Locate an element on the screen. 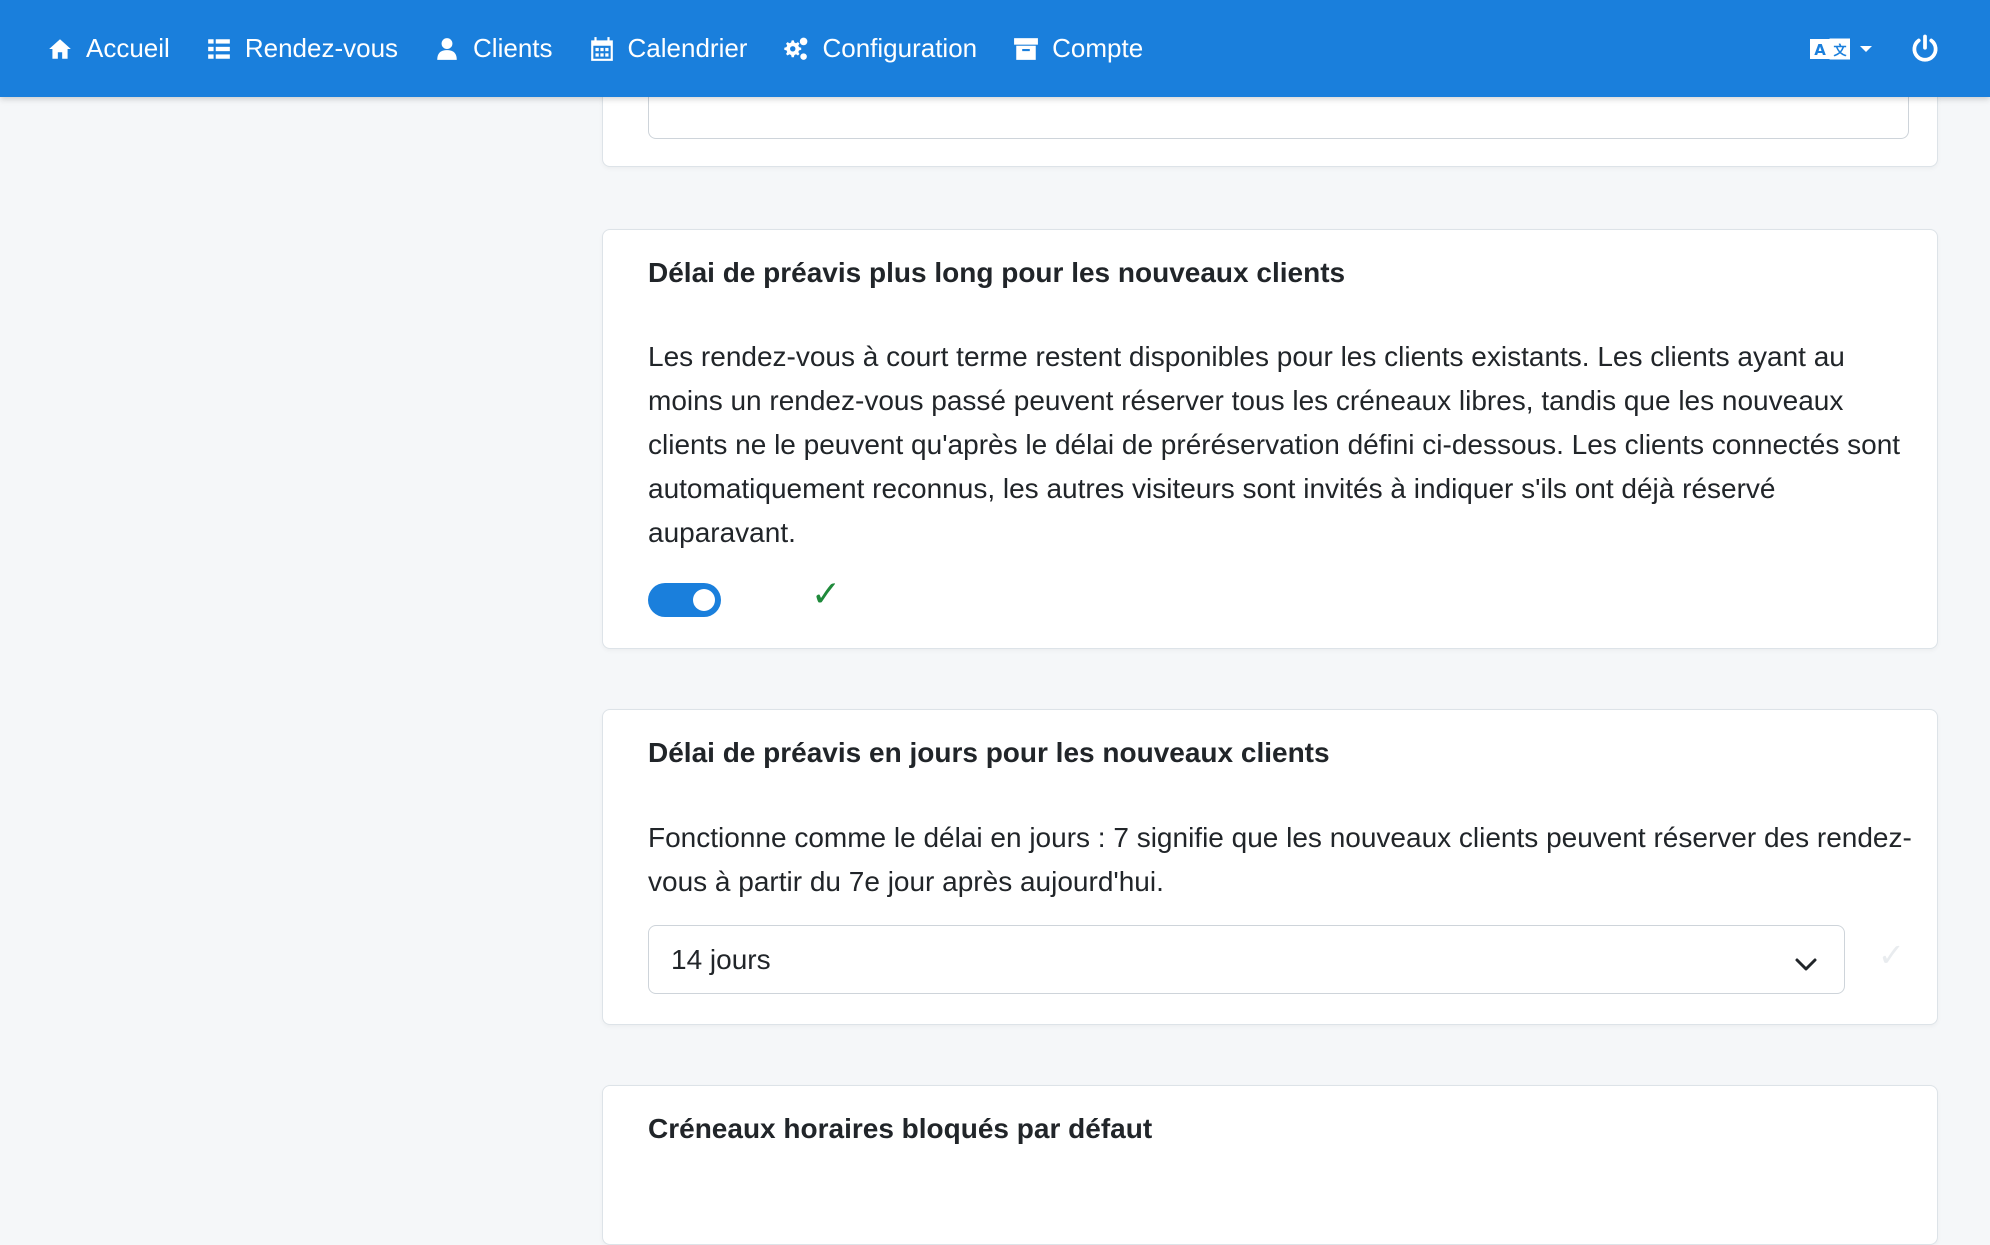 The image size is (1990, 1245). new-clients-notice-toggle is located at coordinates (684, 600).